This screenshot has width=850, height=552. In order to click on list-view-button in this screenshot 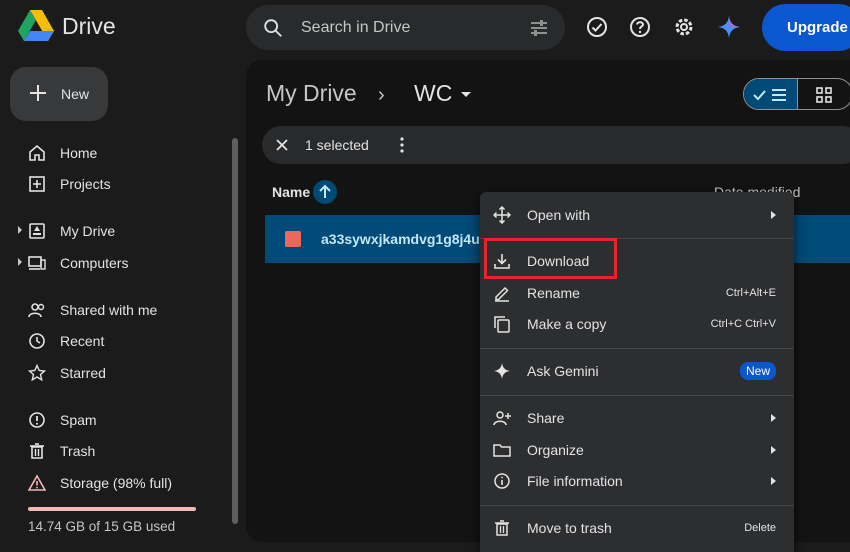, I will do `click(771, 94)`.